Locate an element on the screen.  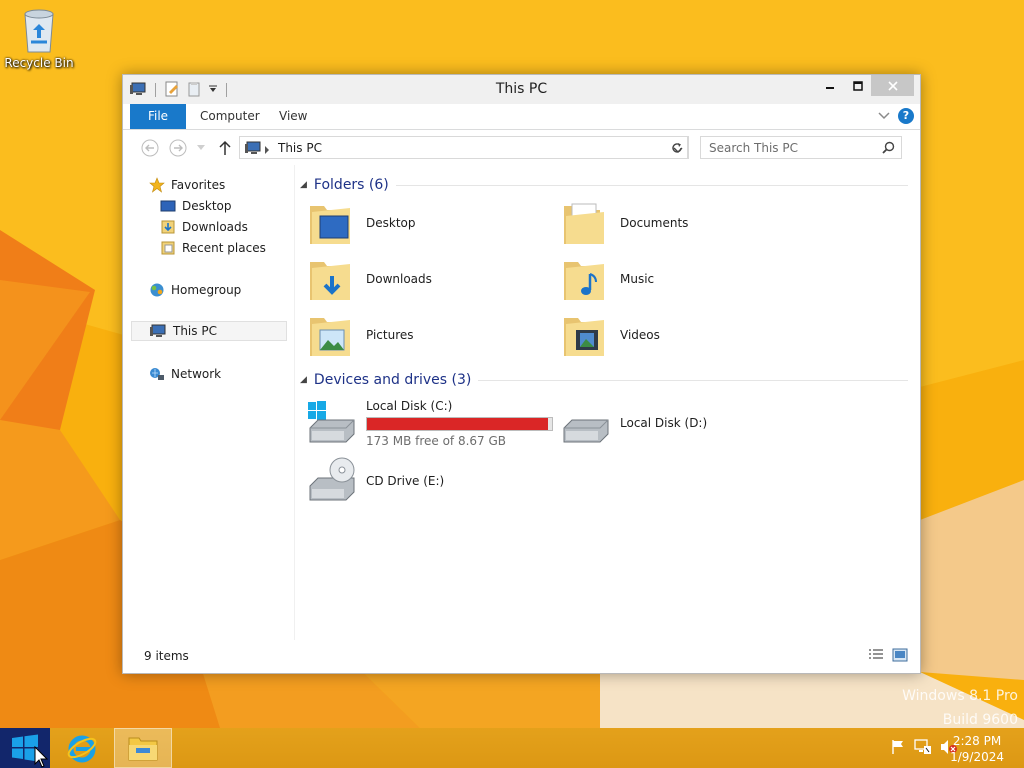
drive-c-usage-fill is located at coordinates (458, 423).